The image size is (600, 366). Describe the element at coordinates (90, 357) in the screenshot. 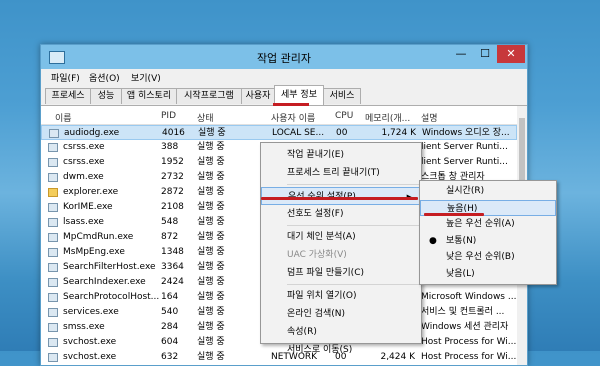

I see `cell-name: svchost.exe` at that location.